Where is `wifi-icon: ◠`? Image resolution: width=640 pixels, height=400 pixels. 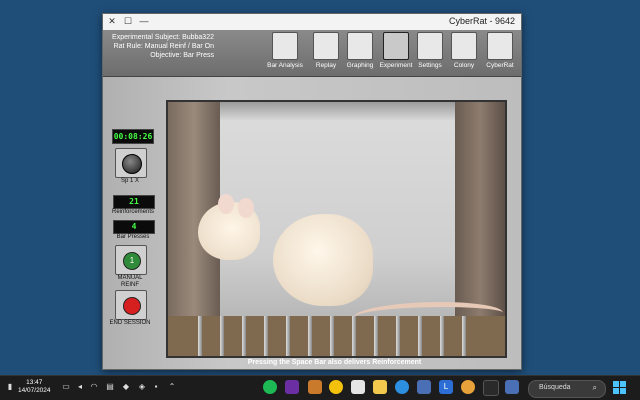 wifi-icon: ◠ is located at coordinates (94, 387).